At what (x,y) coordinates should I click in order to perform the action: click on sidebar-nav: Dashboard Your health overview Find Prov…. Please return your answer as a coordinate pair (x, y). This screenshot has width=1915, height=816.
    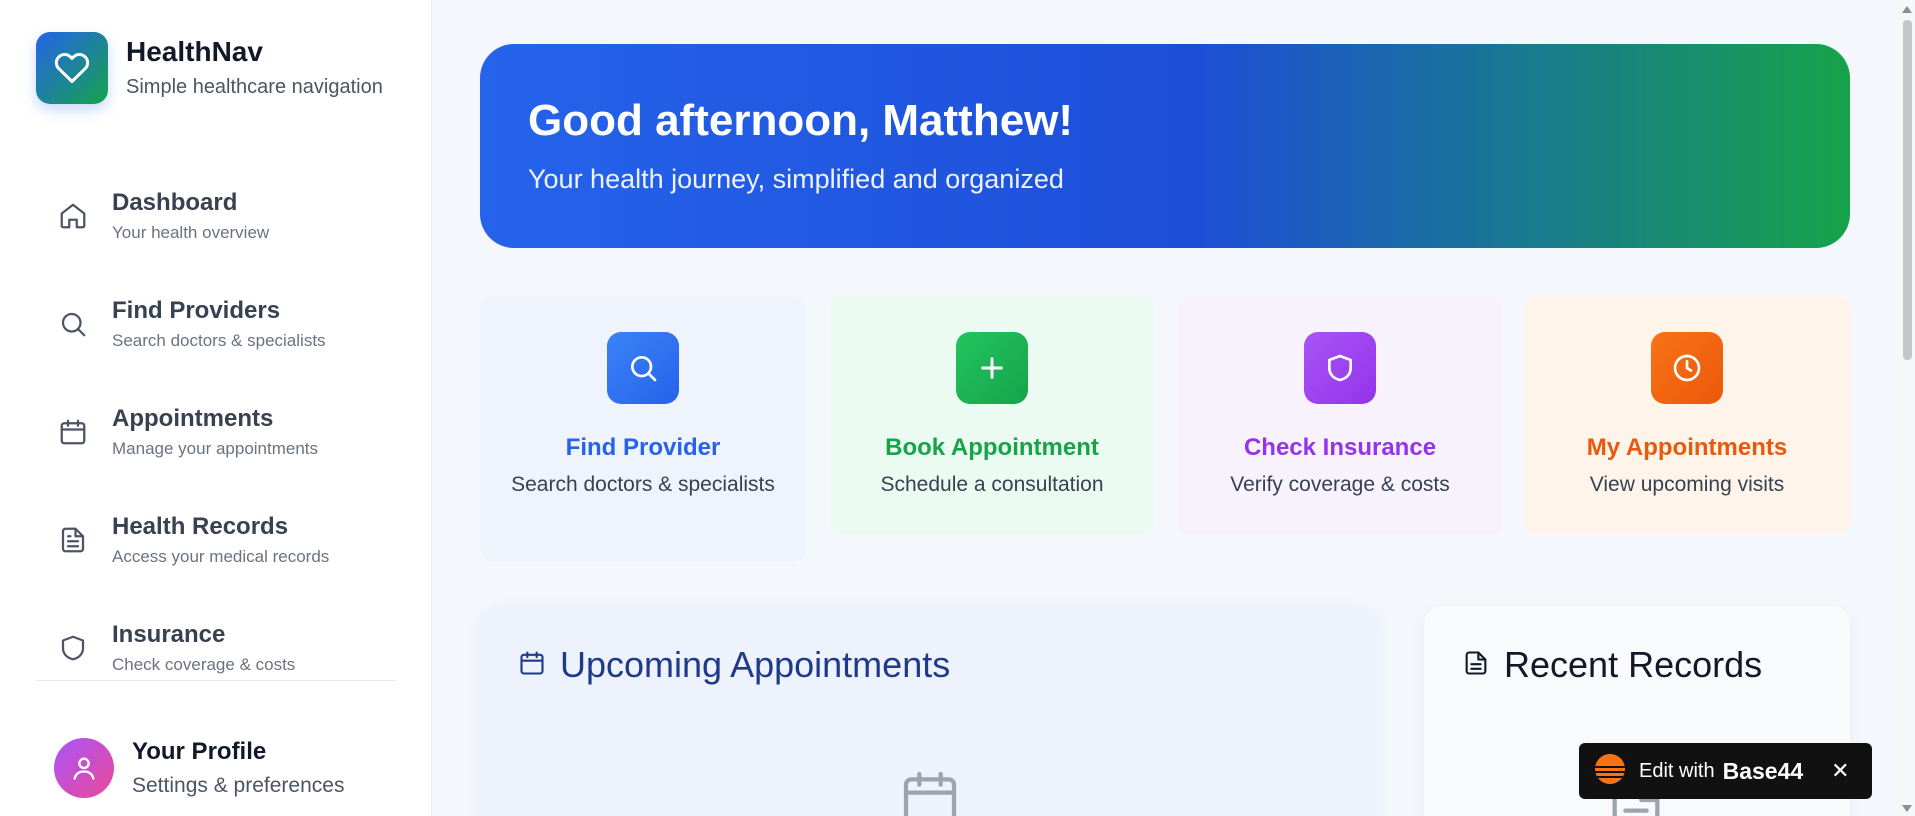
    Looking at the image, I should click on (216, 432).